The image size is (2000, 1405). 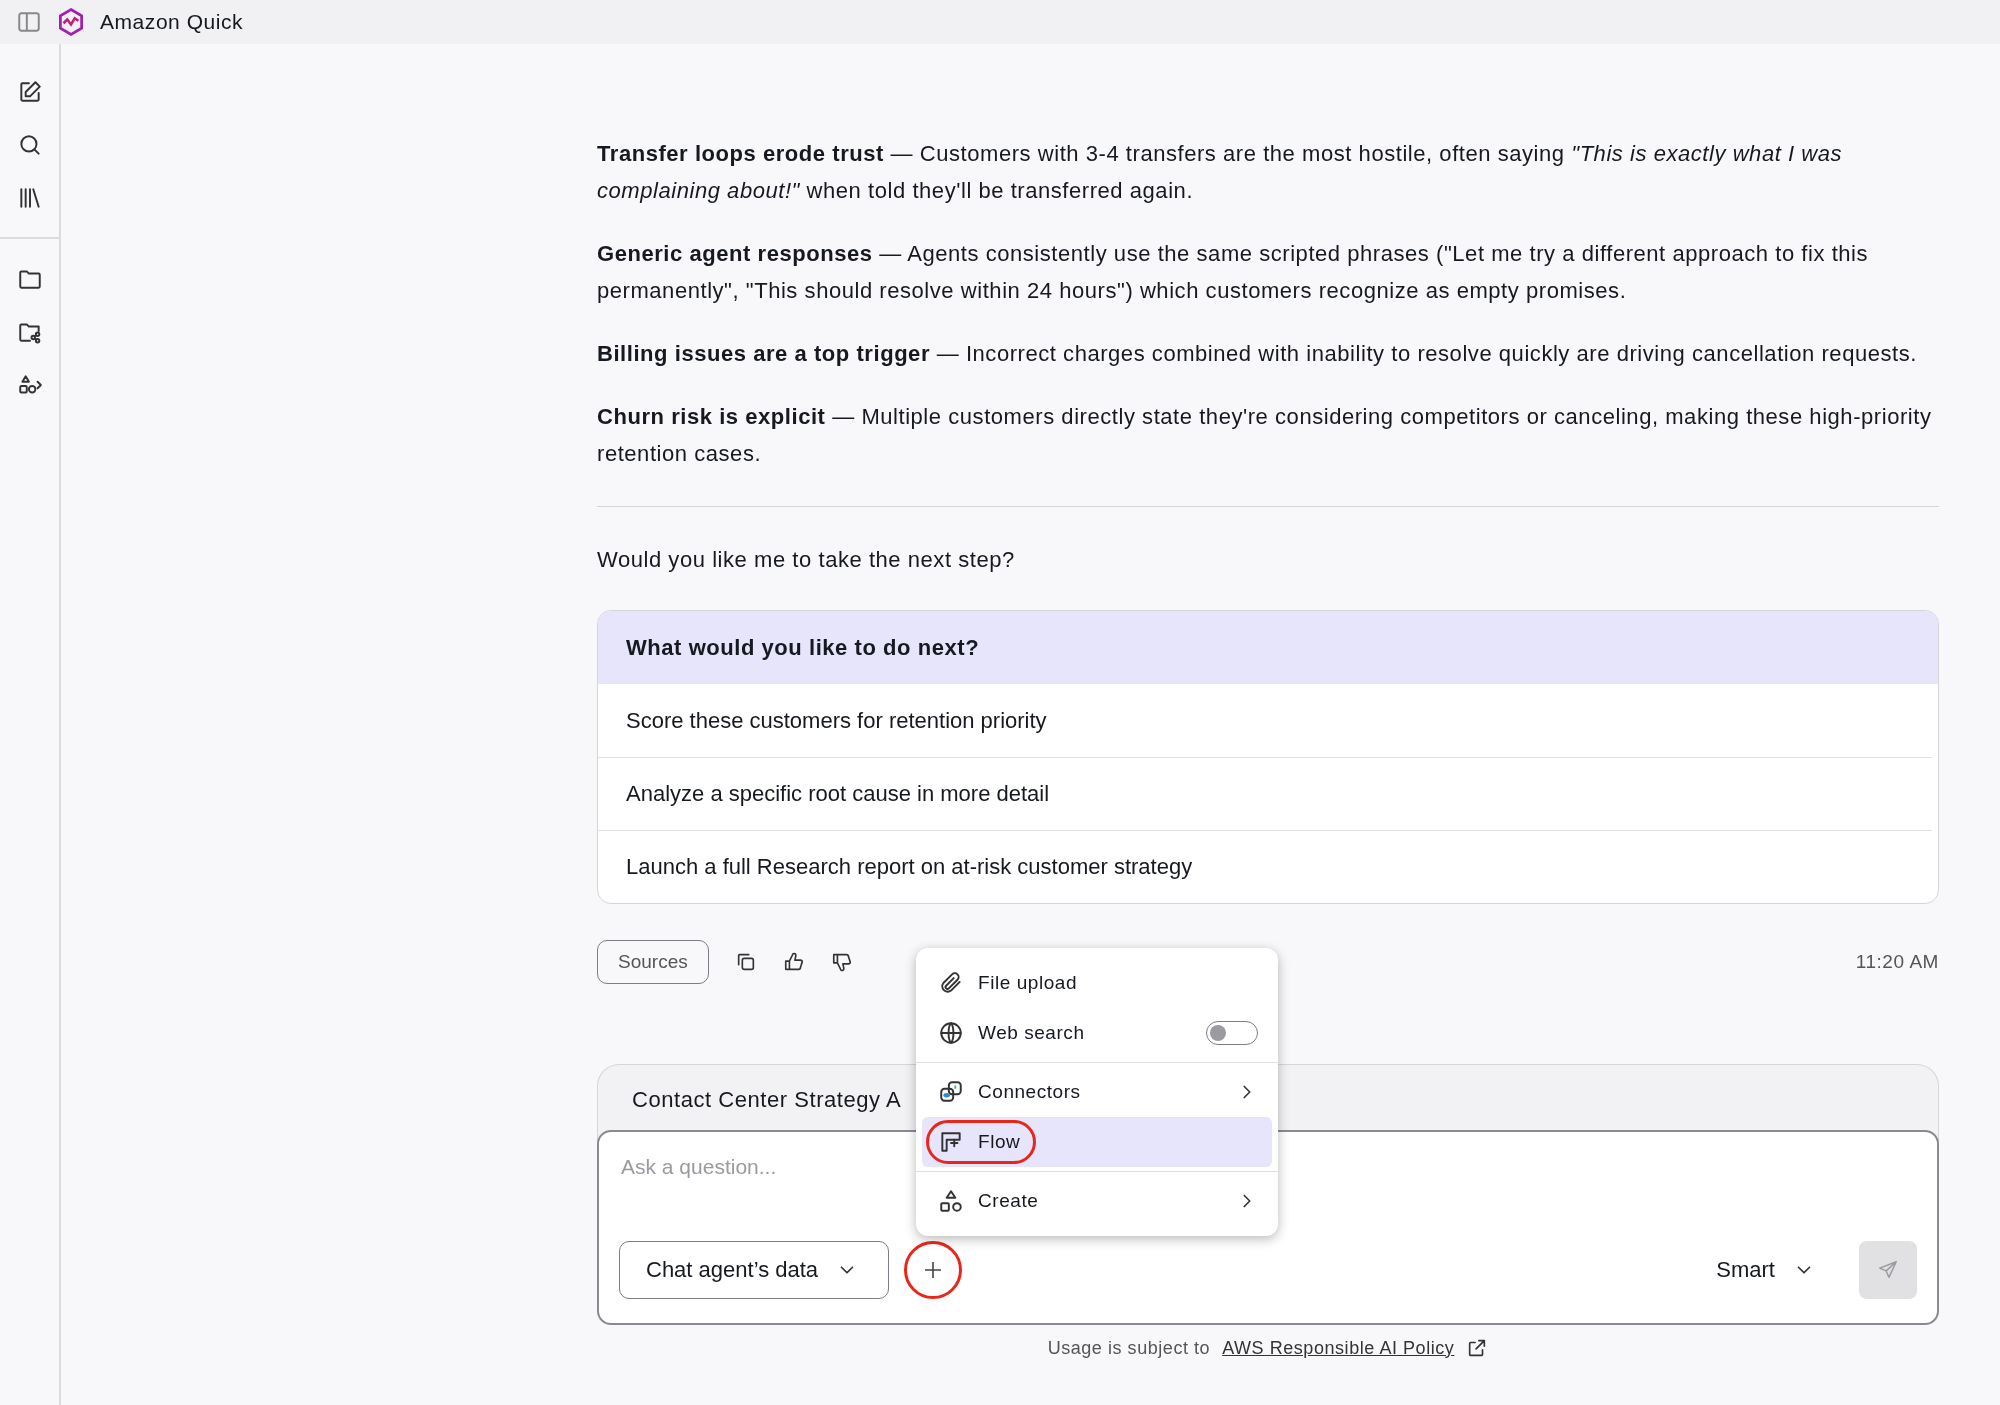 What do you see at coordinates (767, 1099) in the screenshot?
I see `context-title: Contact Center Strategy A` at bounding box center [767, 1099].